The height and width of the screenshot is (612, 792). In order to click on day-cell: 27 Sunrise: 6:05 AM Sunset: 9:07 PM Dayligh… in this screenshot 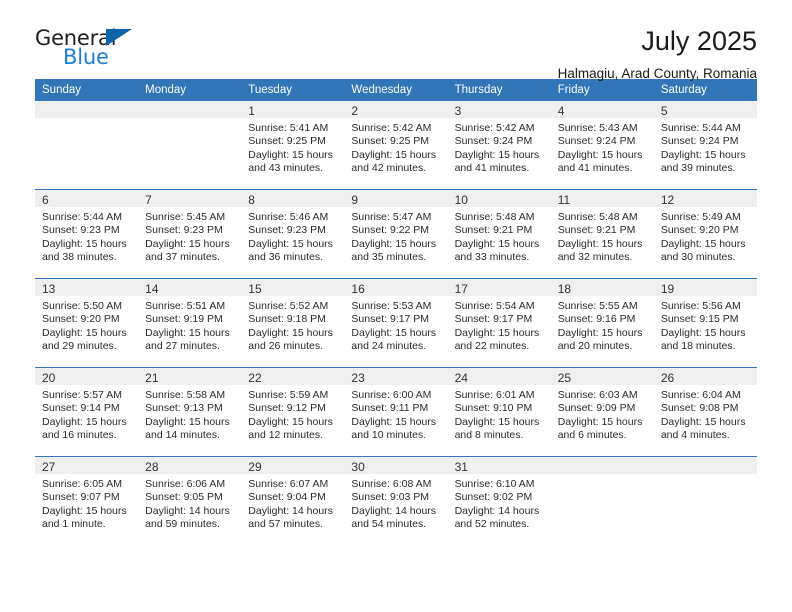, I will do `click(87, 500)`.